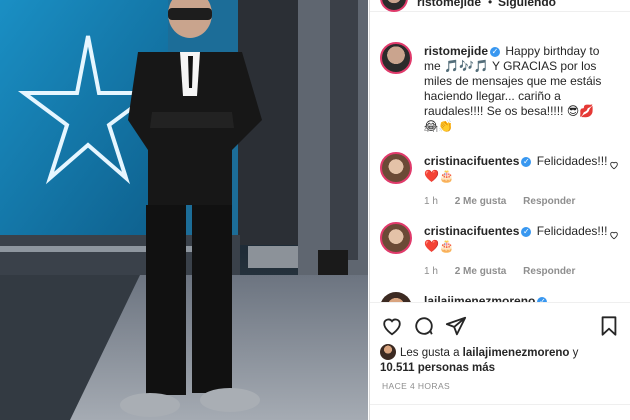 The height and width of the screenshot is (420, 630). I want to click on comment-icon, so click(424, 326).